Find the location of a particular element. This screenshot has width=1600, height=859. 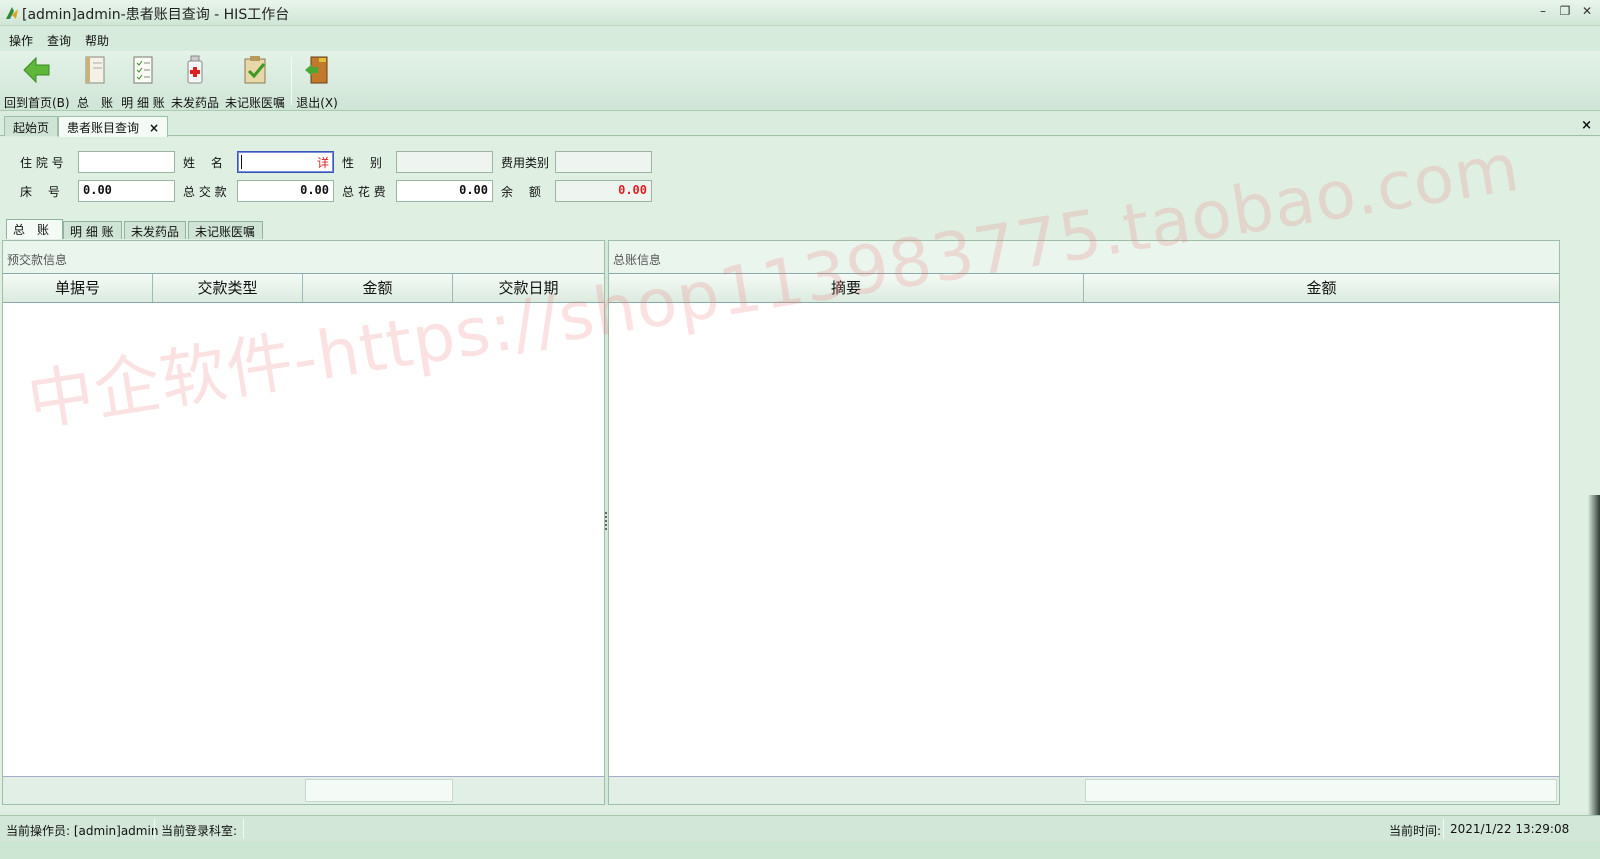

tab-detail-ledger: 明 细 账 is located at coordinates (92, 230).